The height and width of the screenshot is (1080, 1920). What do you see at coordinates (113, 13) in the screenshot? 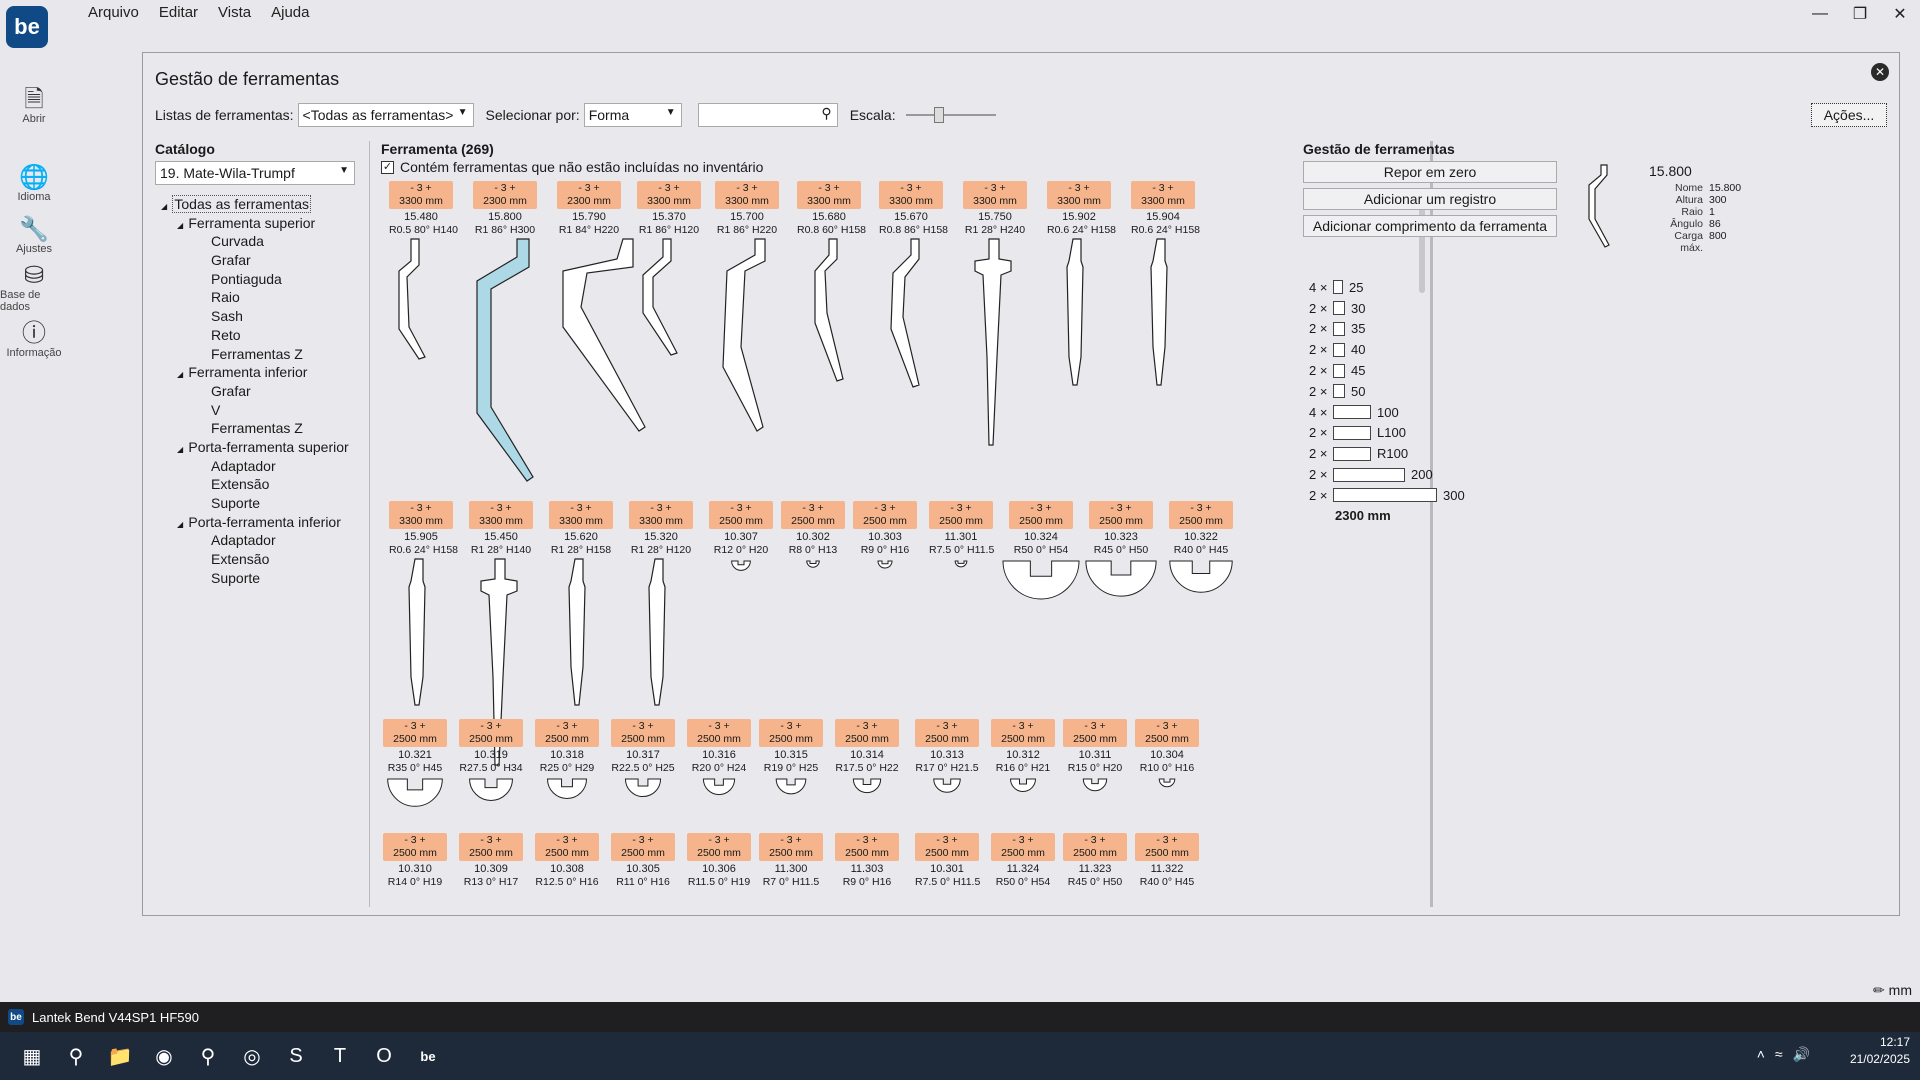
I see `menu-arquivo: Arquivo` at bounding box center [113, 13].